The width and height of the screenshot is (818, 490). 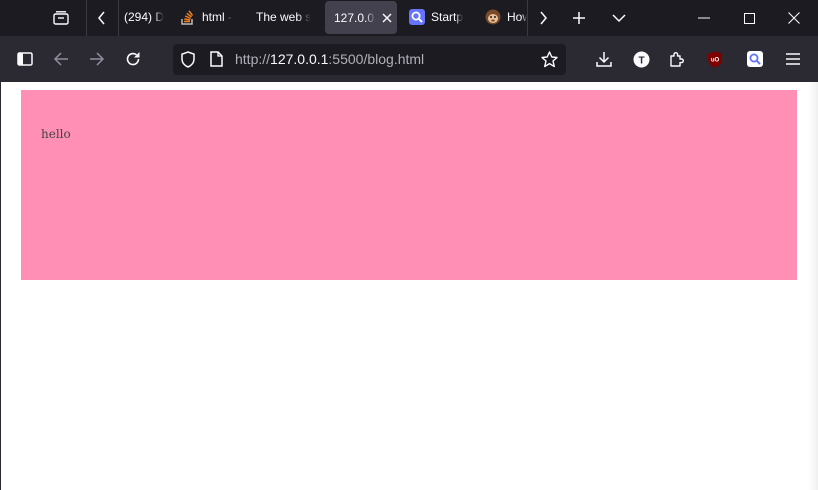 I want to click on maximize-icon, so click(x=749, y=18).